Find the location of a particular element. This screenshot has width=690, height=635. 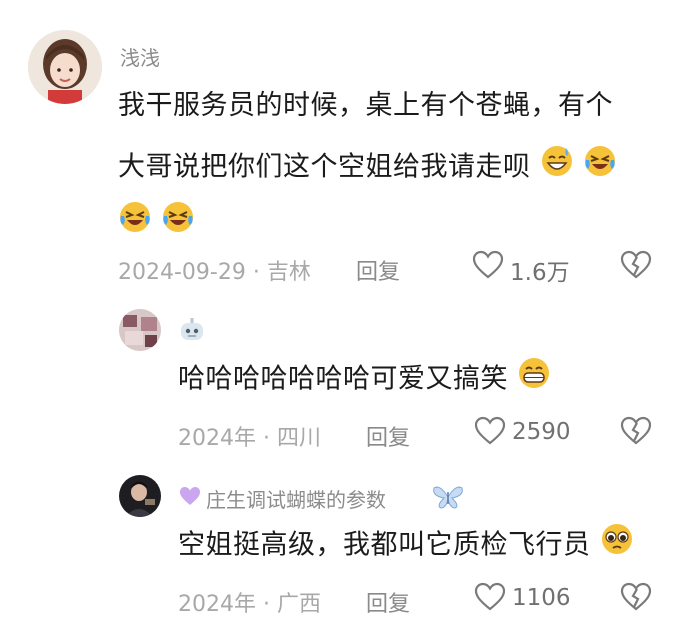

pleading-face-emoji is located at coordinates (617, 546).